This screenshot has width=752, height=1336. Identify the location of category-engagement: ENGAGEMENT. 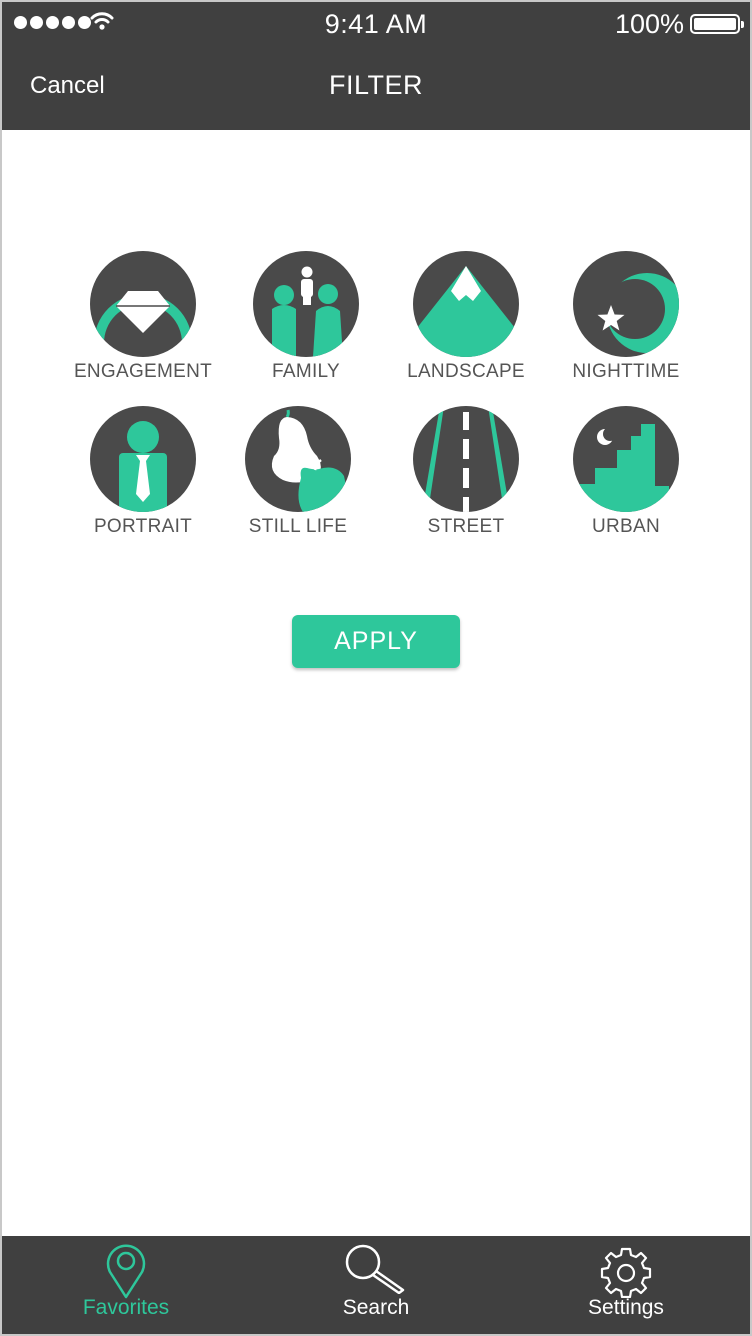
(143, 317).